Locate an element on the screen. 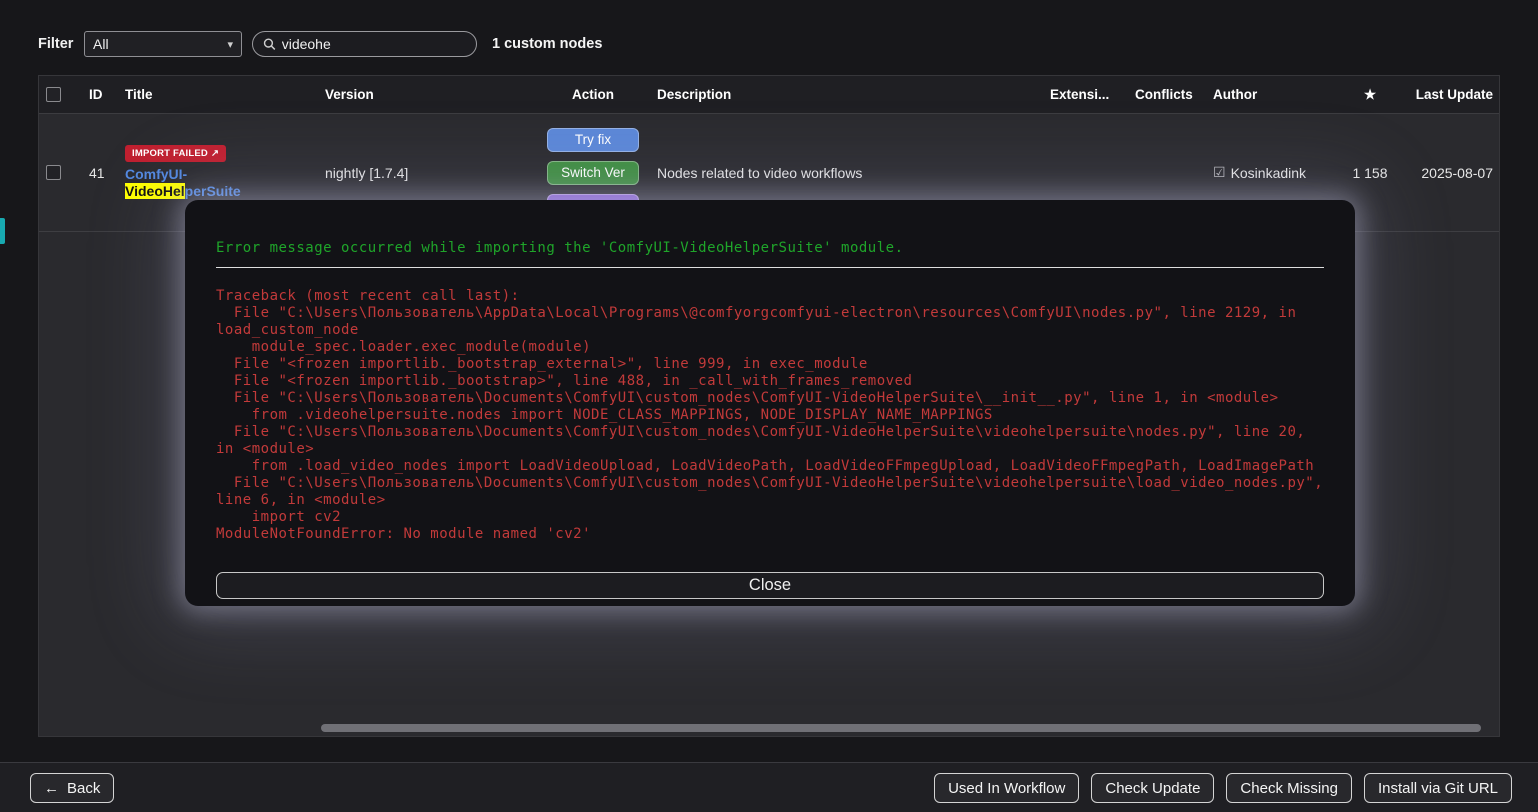 Image resolution: width=1538 pixels, height=812 pixels. filter-select: All ▾ is located at coordinates (163, 44).